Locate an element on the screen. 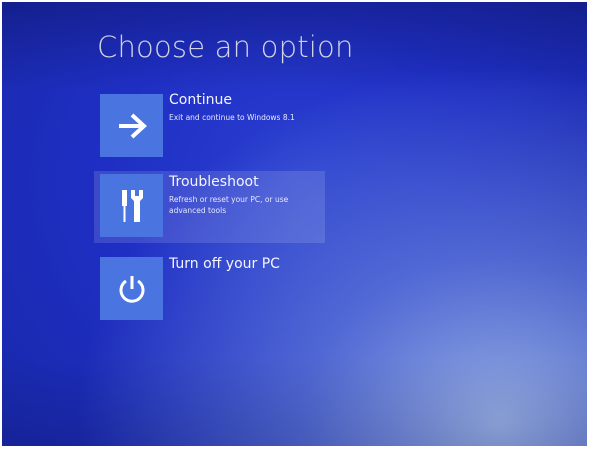  page-title: Choose an option is located at coordinates (225, 47).